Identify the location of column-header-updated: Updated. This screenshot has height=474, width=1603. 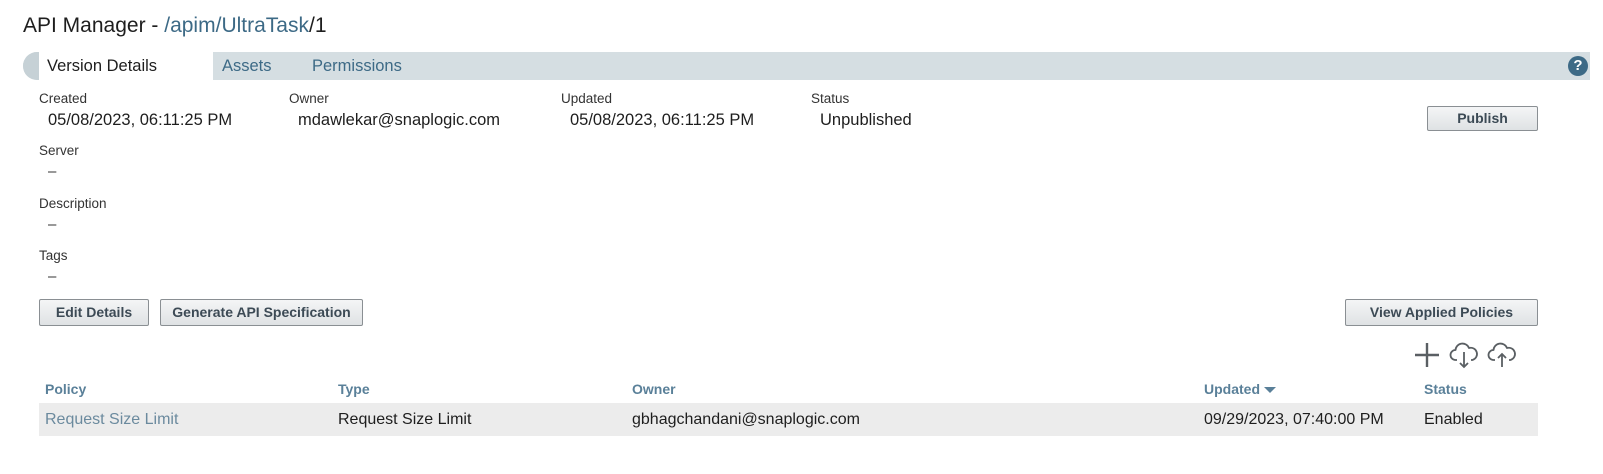
(1240, 389).